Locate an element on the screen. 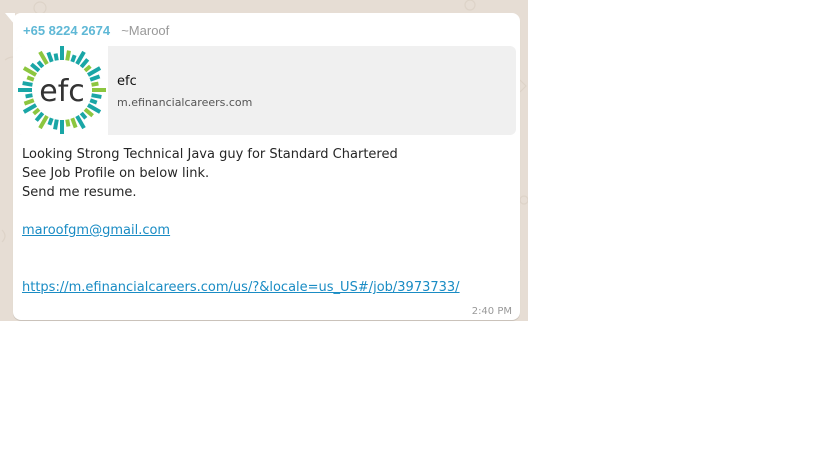 This screenshot has width=819, height=460. message-line: See Job Profile on below link. is located at coordinates (116, 173).